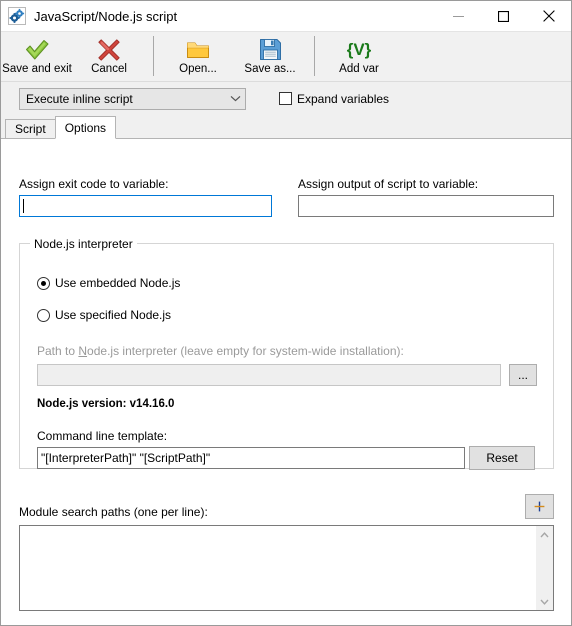 This screenshot has height=626, width=572. Describe the element at coordinates (145, 206) in the screenshot. I see `exit-code-input` at that location.